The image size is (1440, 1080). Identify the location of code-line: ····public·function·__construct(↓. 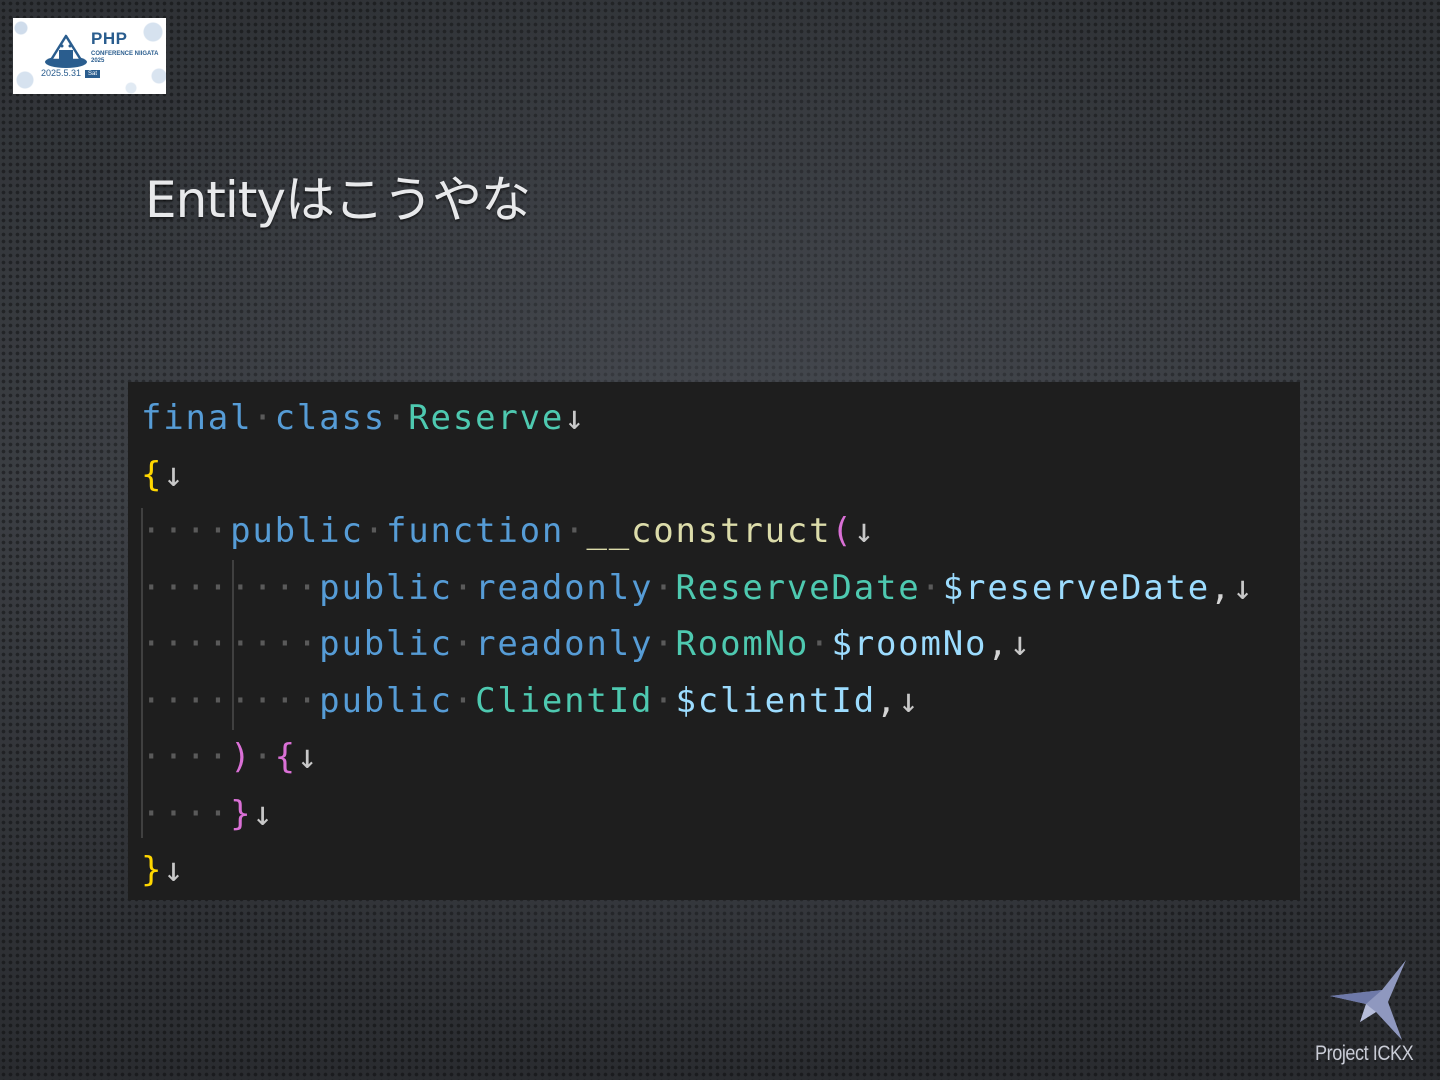
(720, 537).